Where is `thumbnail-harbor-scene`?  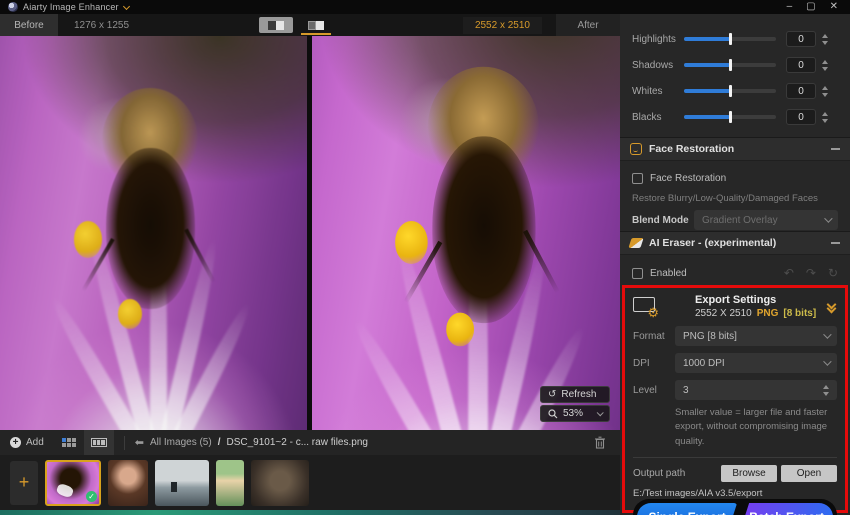
thumbnail-harbor-scene is located at coordinates (182, 482).